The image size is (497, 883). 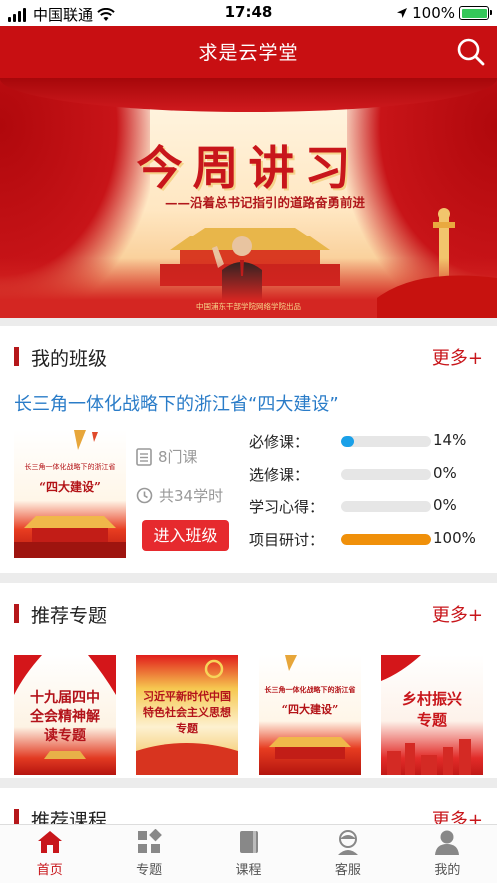 What do you see at coordinates (454, 538) in the screenshot?
I see `progress-value: 100%` at bounding box center [454, 538].